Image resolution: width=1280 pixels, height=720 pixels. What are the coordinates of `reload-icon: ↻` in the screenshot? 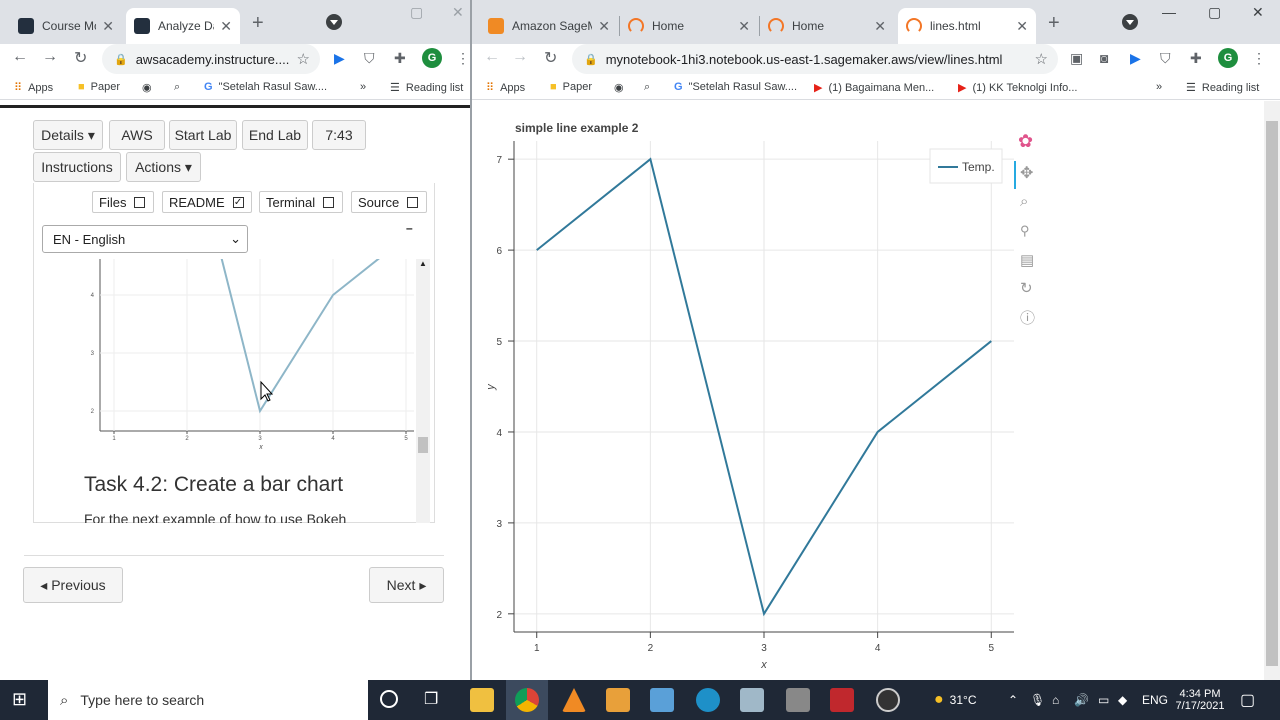 It's located at (550, 58).